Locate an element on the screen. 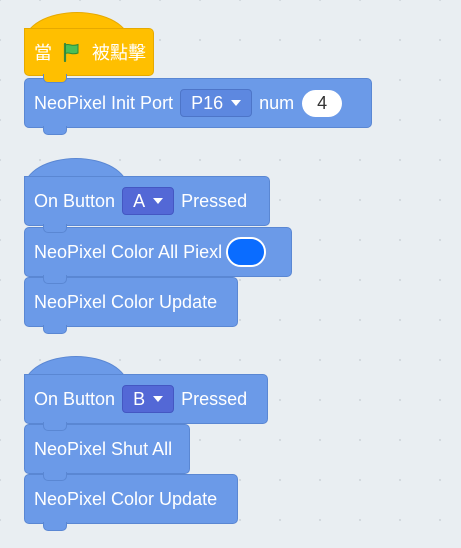 The image size is (461, 548). button-value: B is located at coordinates (139, 398).